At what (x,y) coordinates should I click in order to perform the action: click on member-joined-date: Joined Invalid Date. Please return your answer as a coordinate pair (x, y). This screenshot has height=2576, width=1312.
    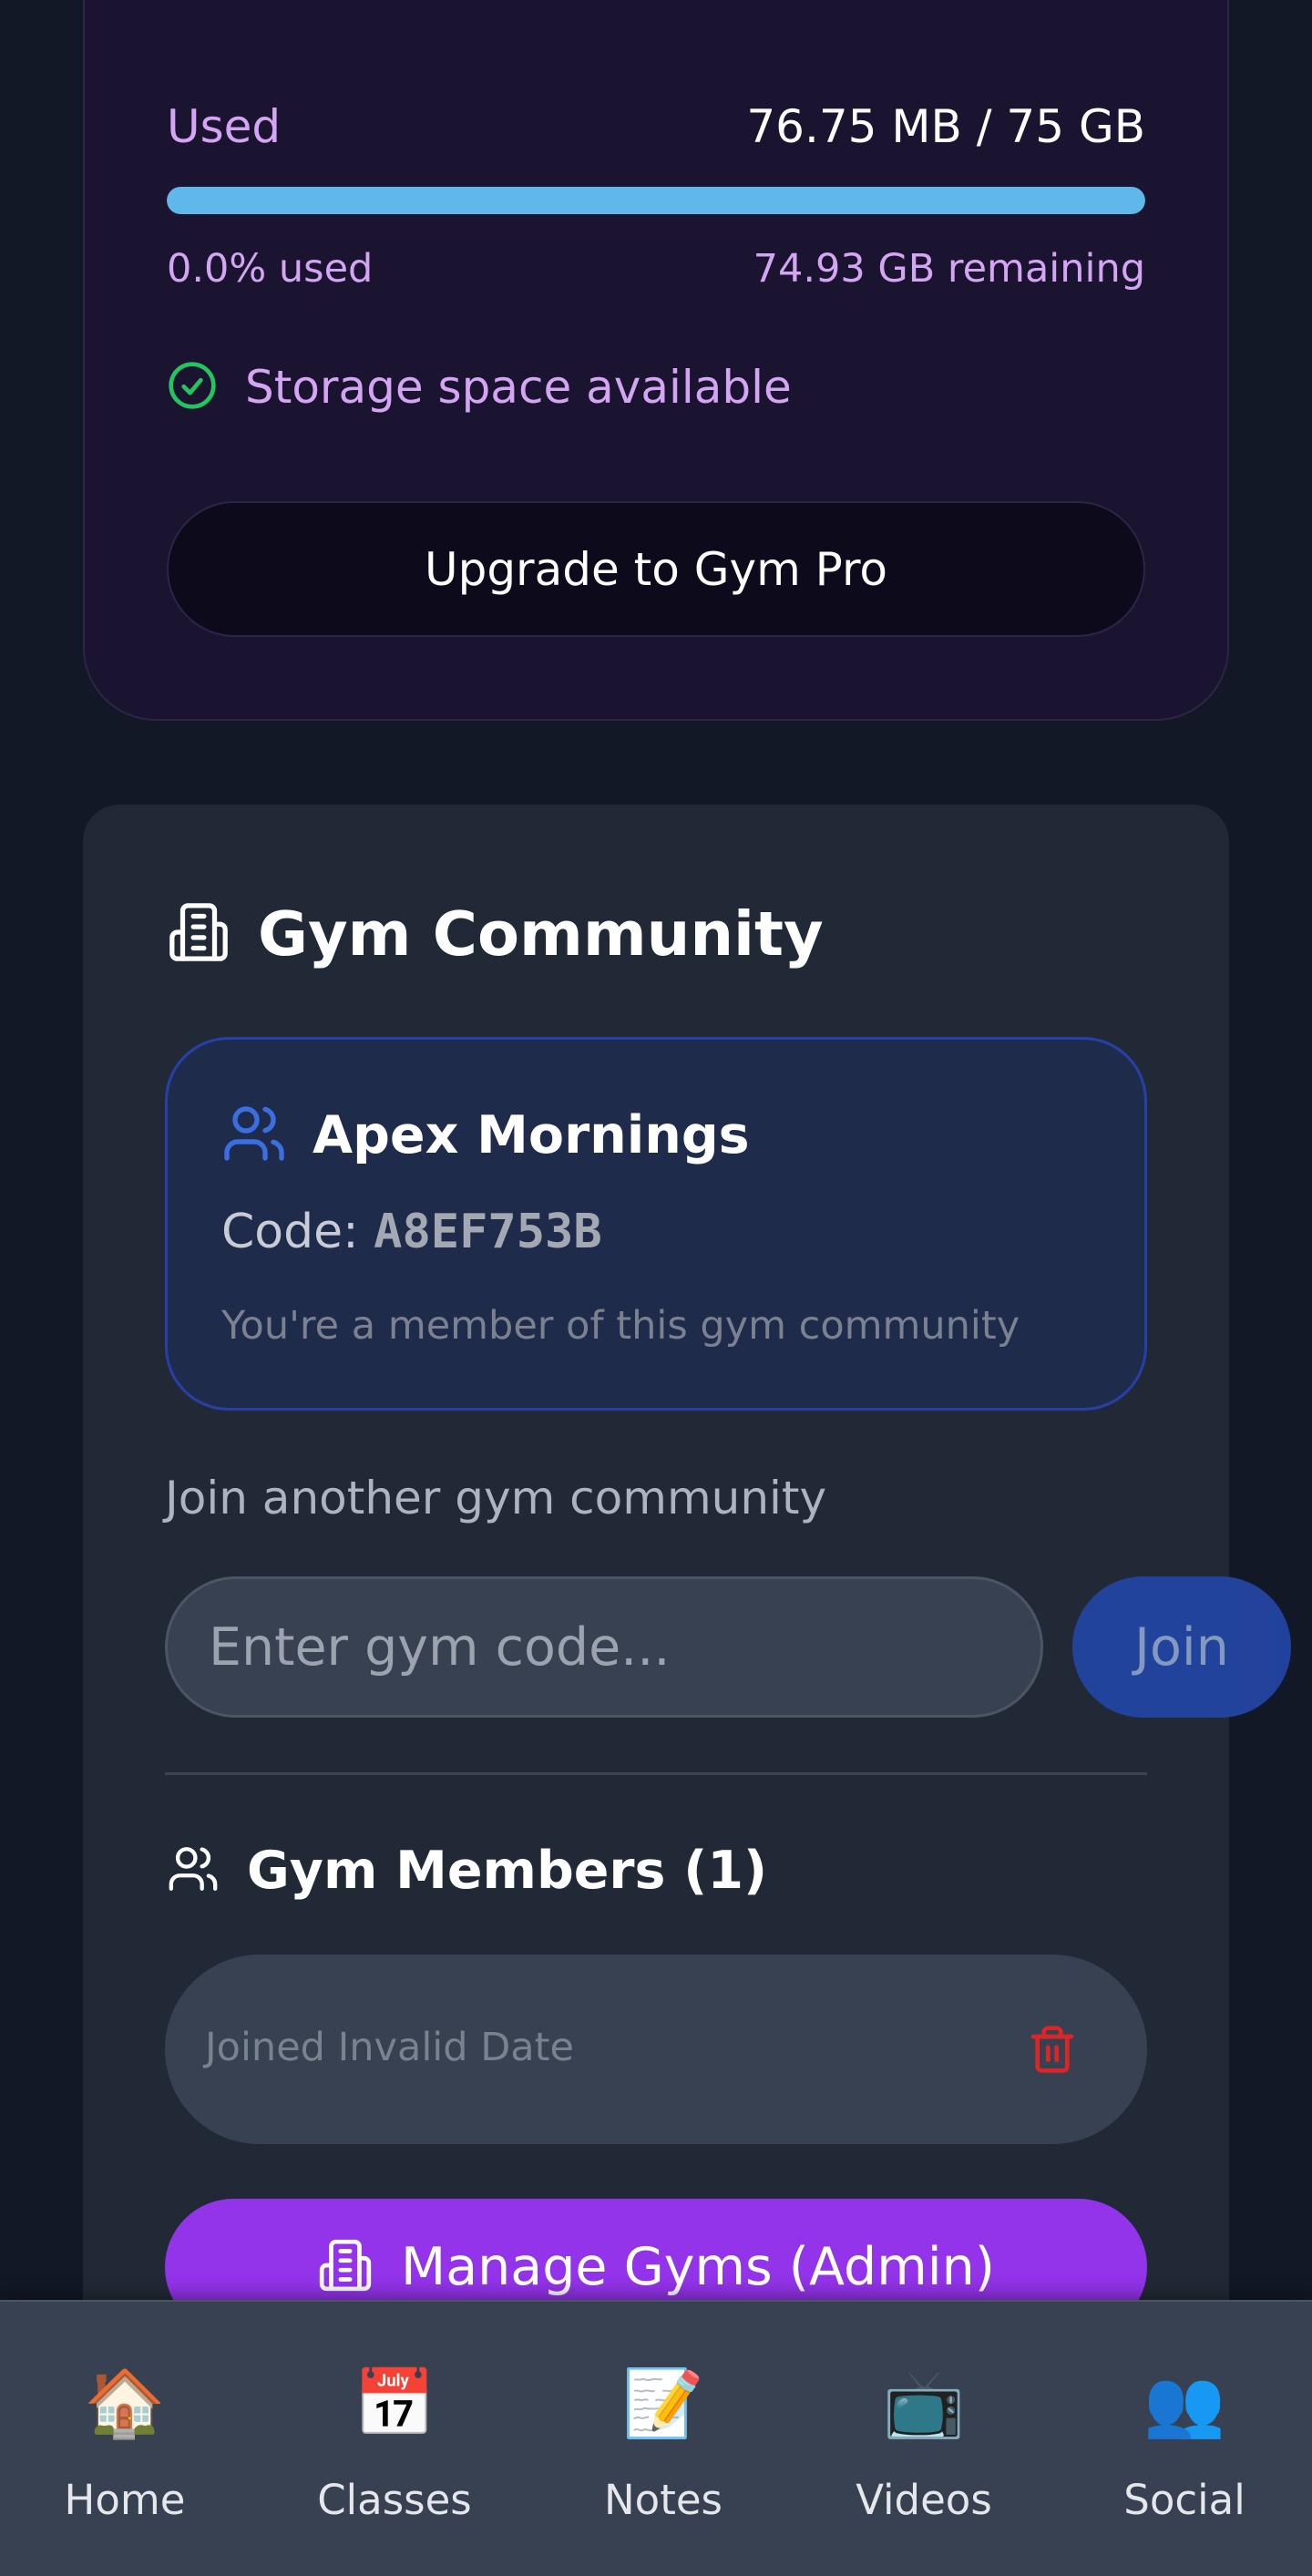
    Looking at the image, I should click on (390, 2048).